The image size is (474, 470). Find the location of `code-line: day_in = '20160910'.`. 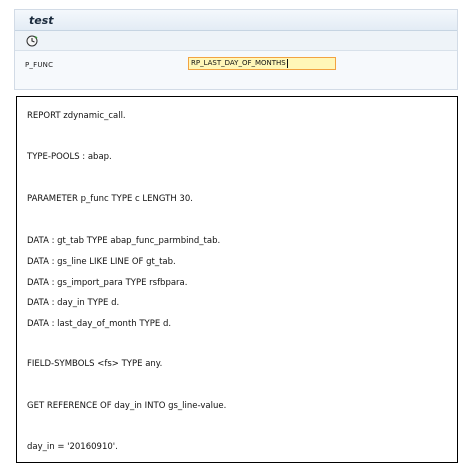

code-line: day_in = '20160910'. is located at coordinates (72, 447).